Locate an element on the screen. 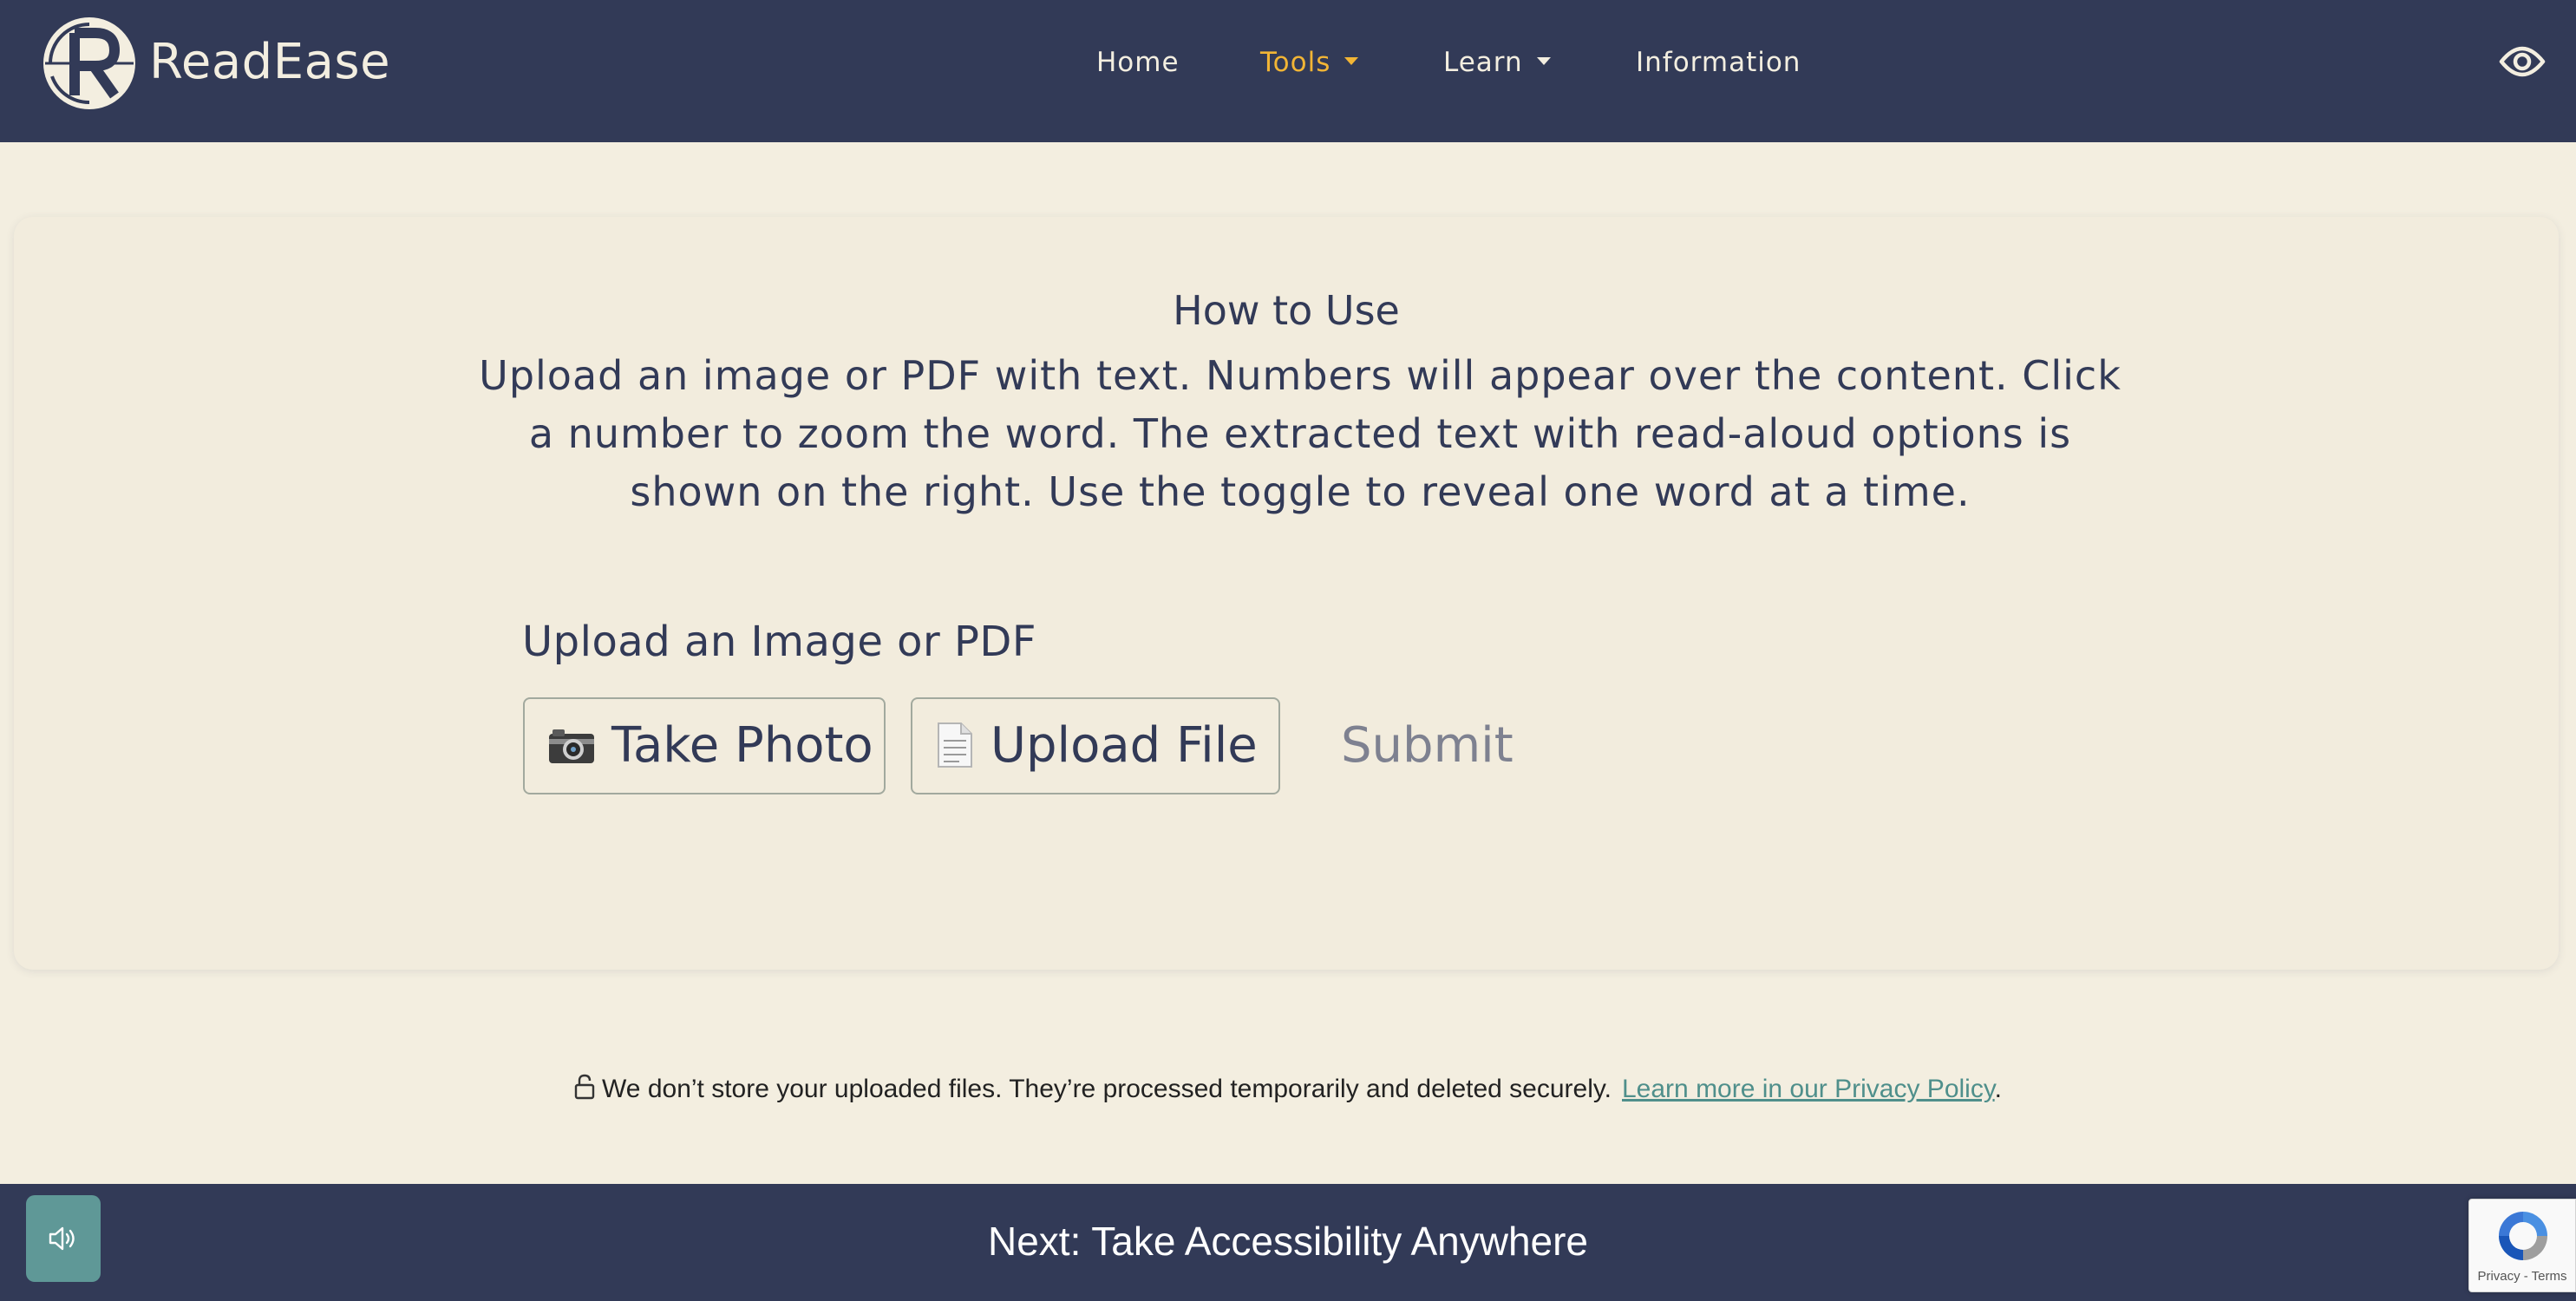 The image size is (2576, 1301). lock-icon is located at coordinates (584, 1087).